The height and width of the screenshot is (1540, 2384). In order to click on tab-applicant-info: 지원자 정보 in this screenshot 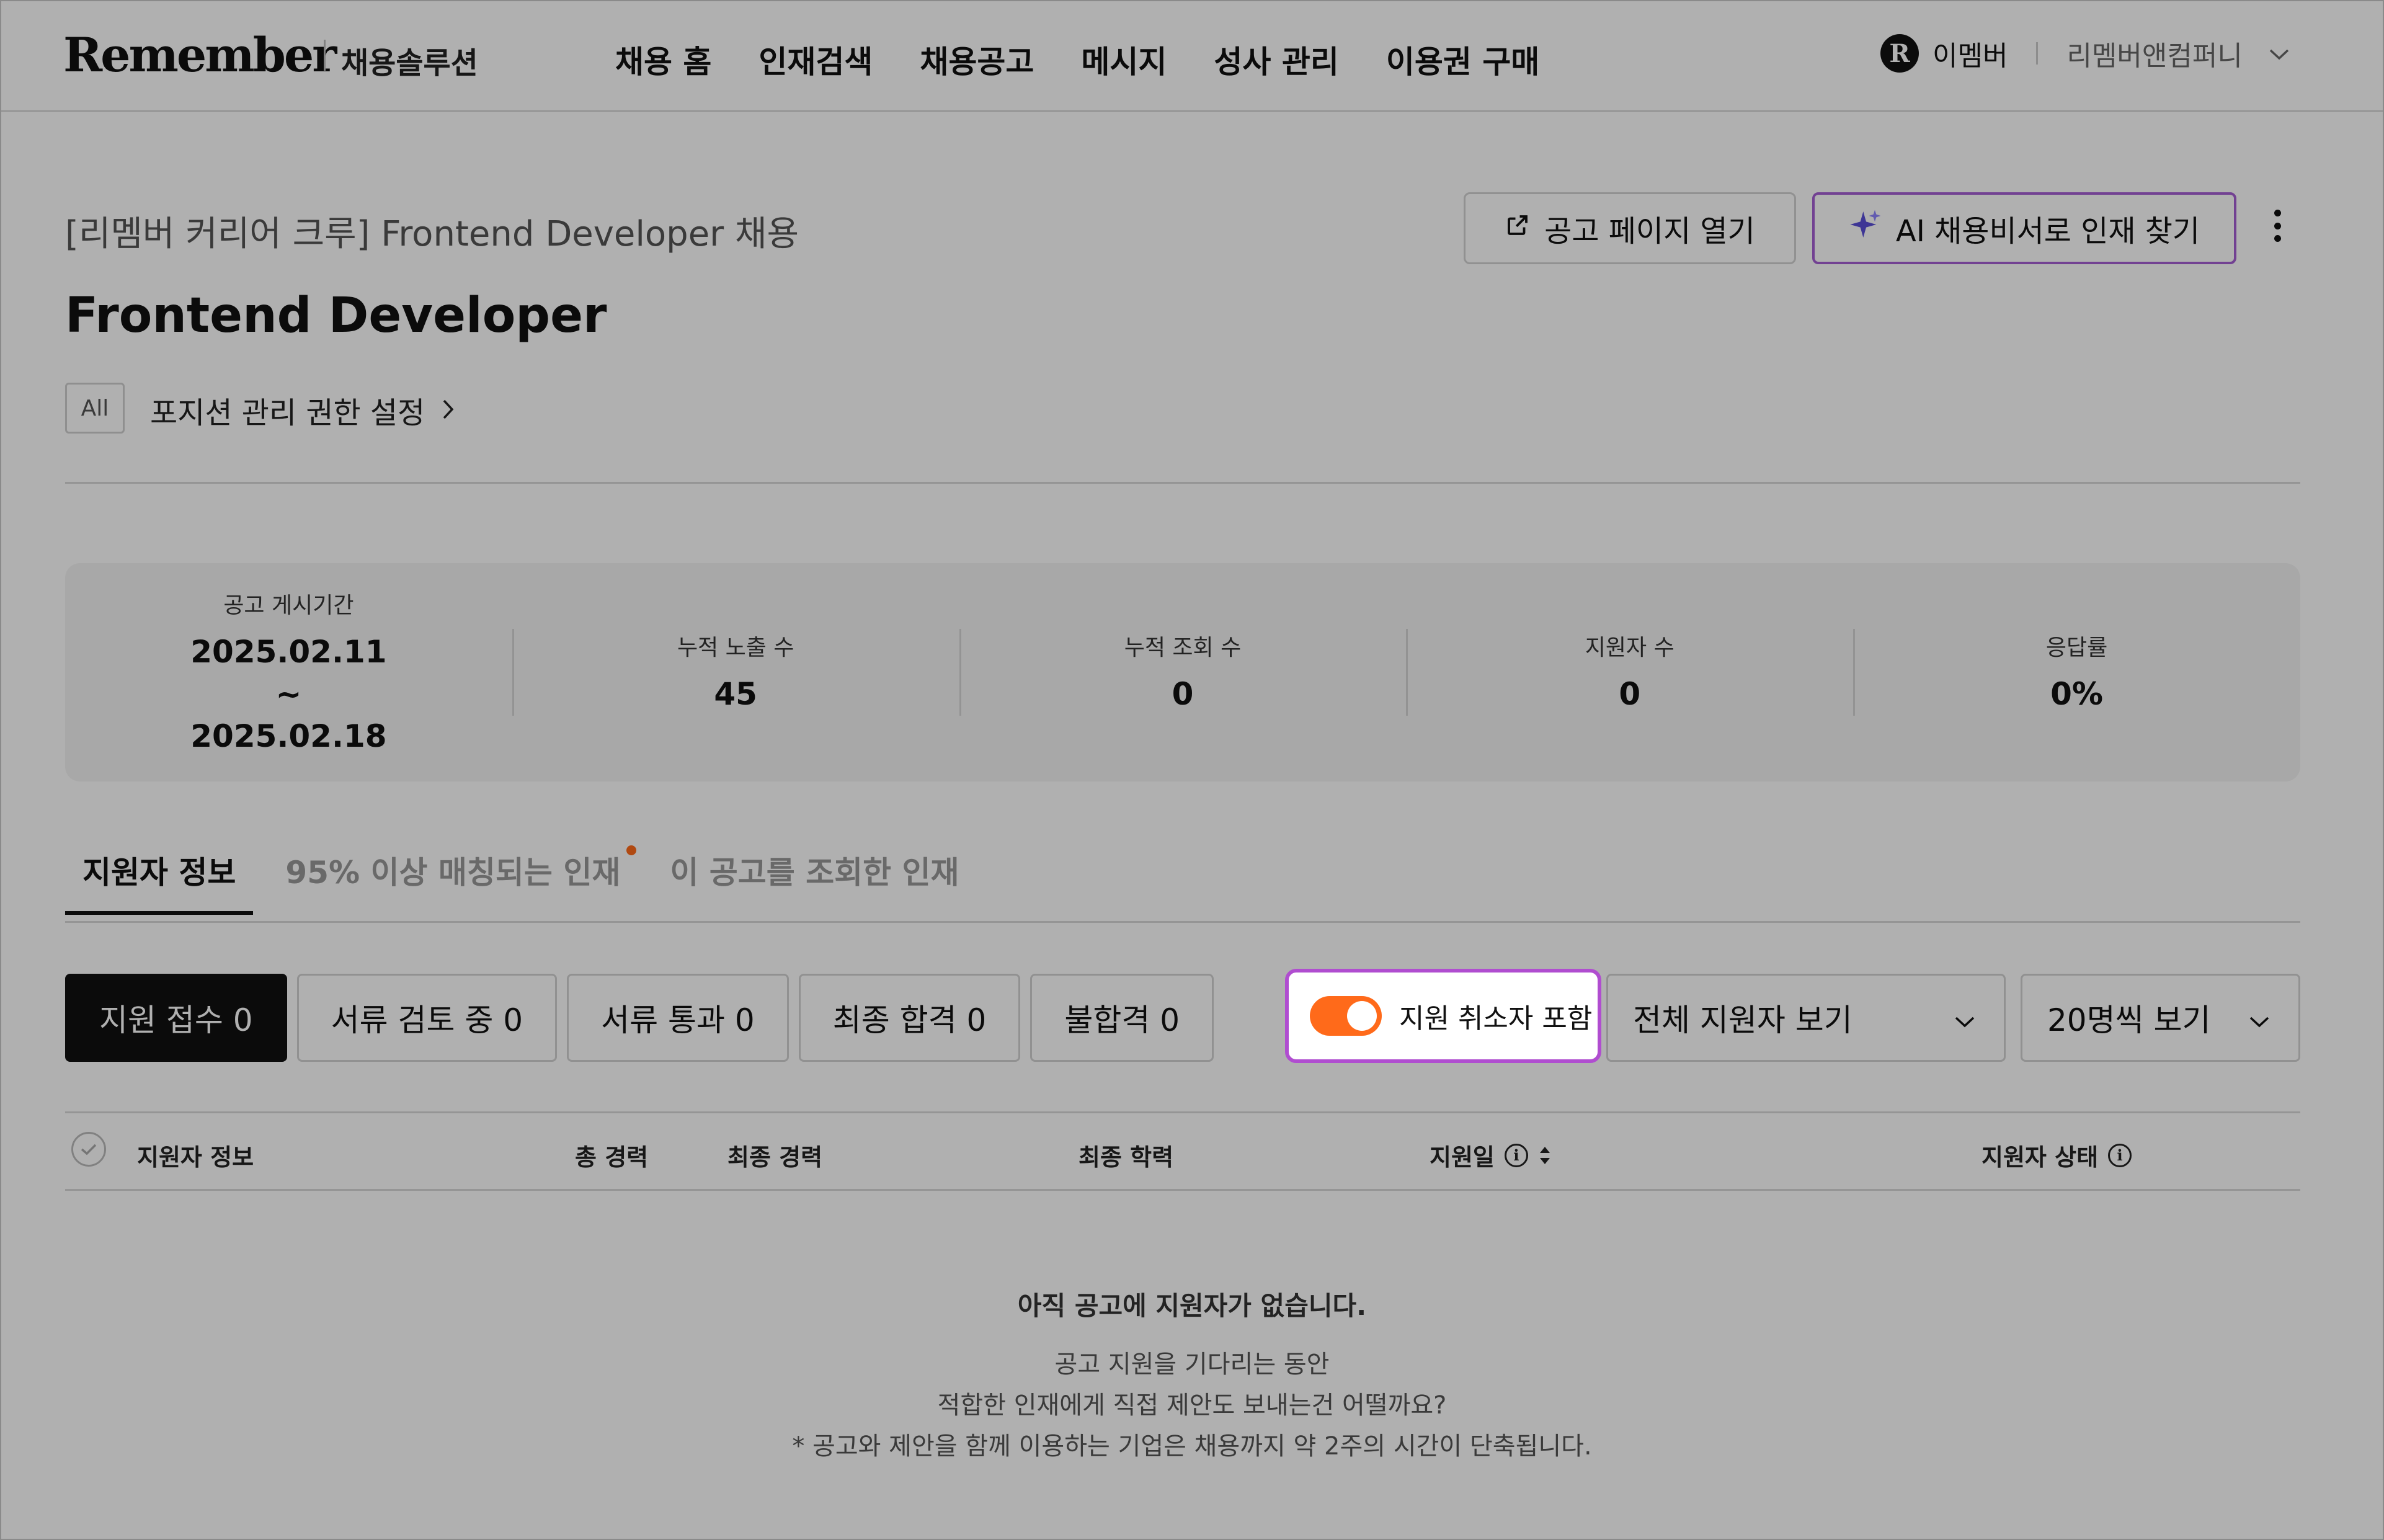, I will do `click(159, 882)`.